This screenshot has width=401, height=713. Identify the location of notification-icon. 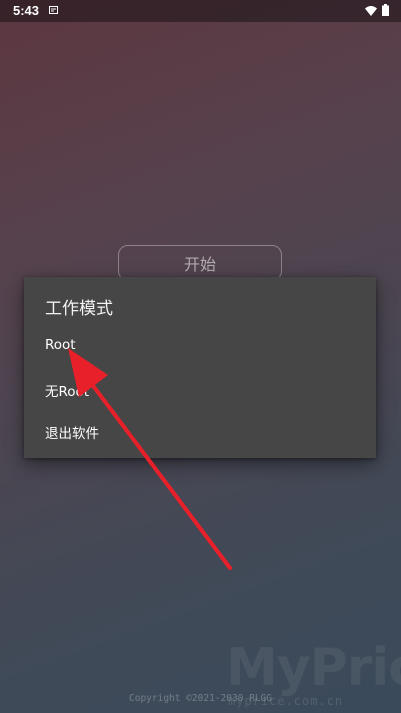
(53, 10).